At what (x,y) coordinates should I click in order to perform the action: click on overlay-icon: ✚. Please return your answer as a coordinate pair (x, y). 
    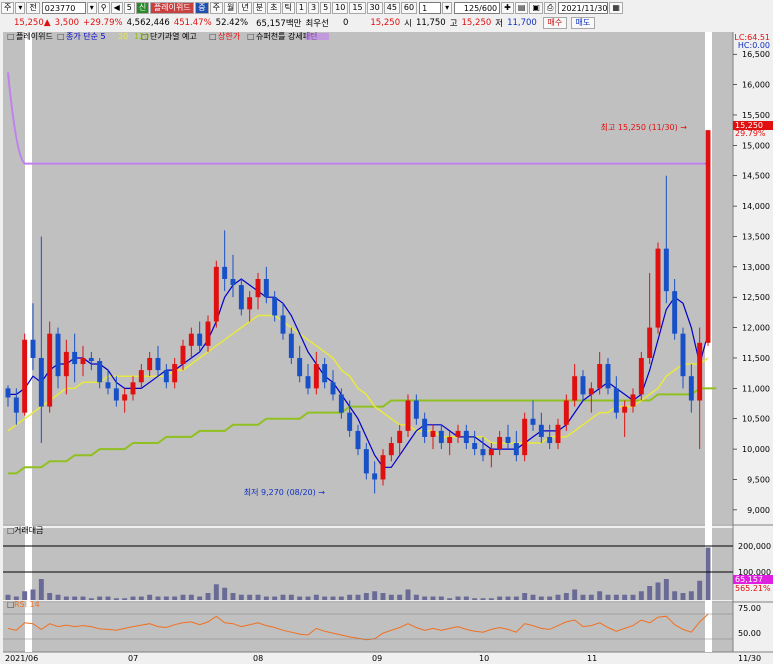
    Looking at the image, I should click on (507, 7).